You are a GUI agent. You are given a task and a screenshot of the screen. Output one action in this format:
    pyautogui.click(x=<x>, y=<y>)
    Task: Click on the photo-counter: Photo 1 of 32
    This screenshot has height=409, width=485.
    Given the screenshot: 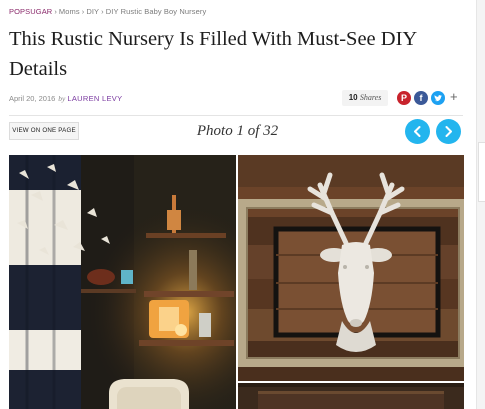 What is the action you would take?
    pyautogui.click(x=237, y=131)
    